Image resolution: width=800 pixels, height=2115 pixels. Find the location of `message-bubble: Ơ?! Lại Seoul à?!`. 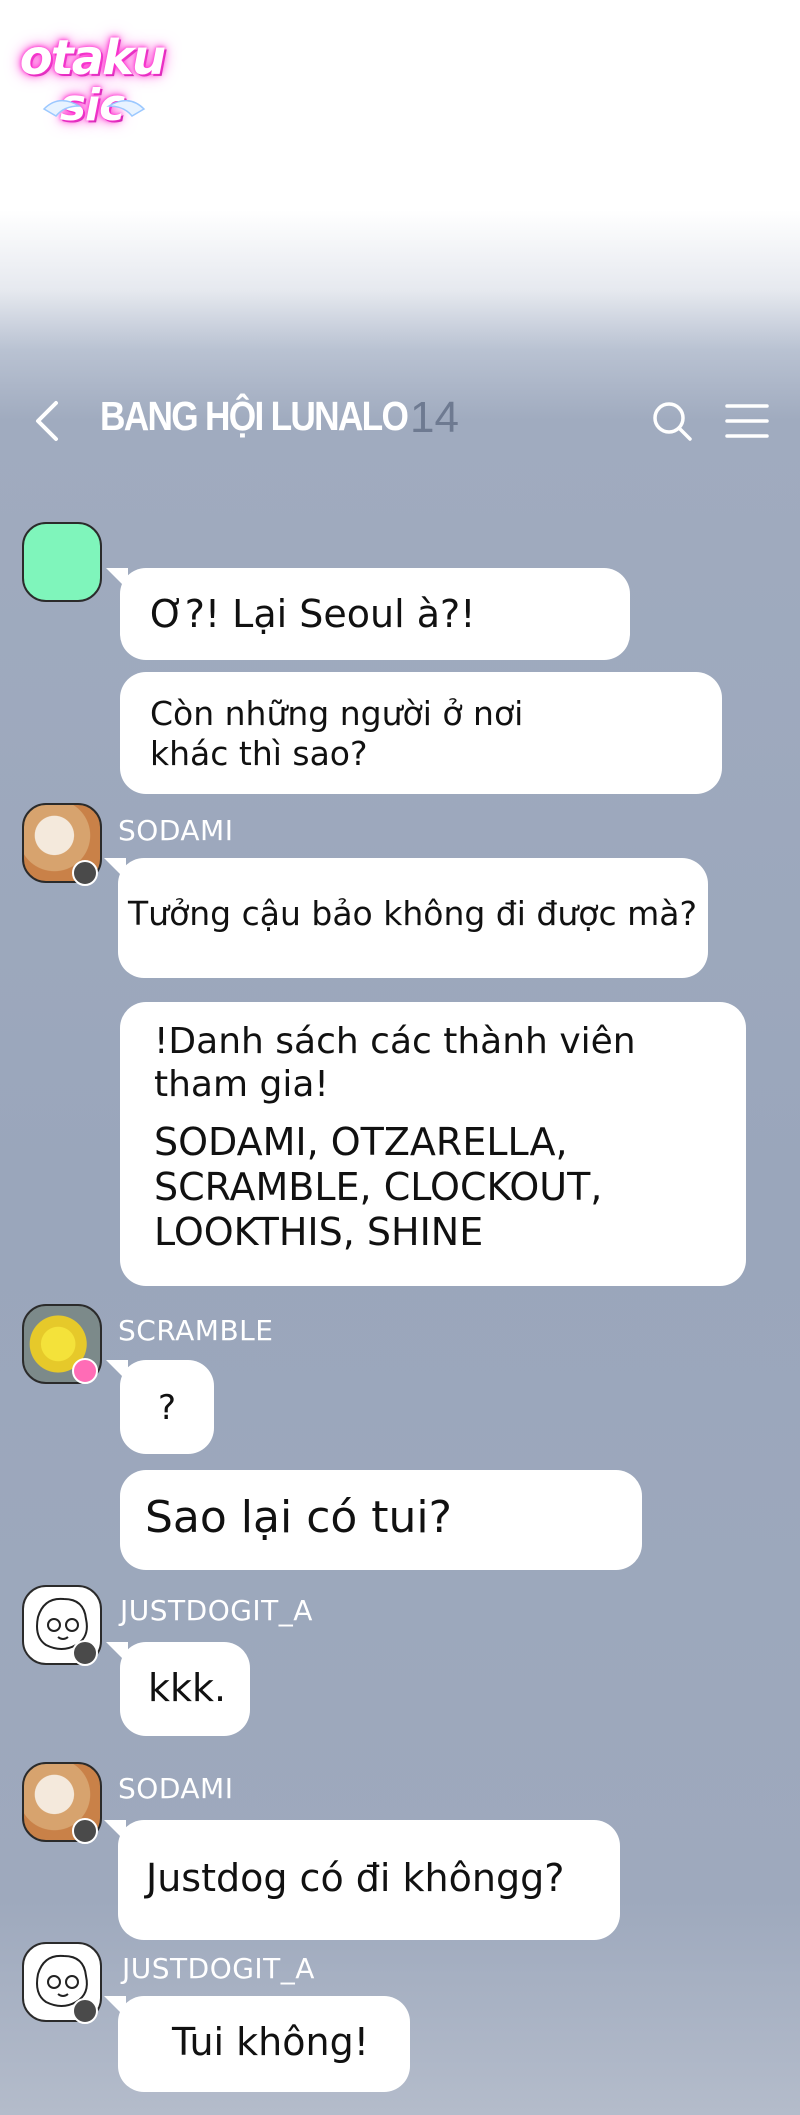

message-bubble: Ơ?! Lại Seoul à?! is located at coordinates (368, 614).